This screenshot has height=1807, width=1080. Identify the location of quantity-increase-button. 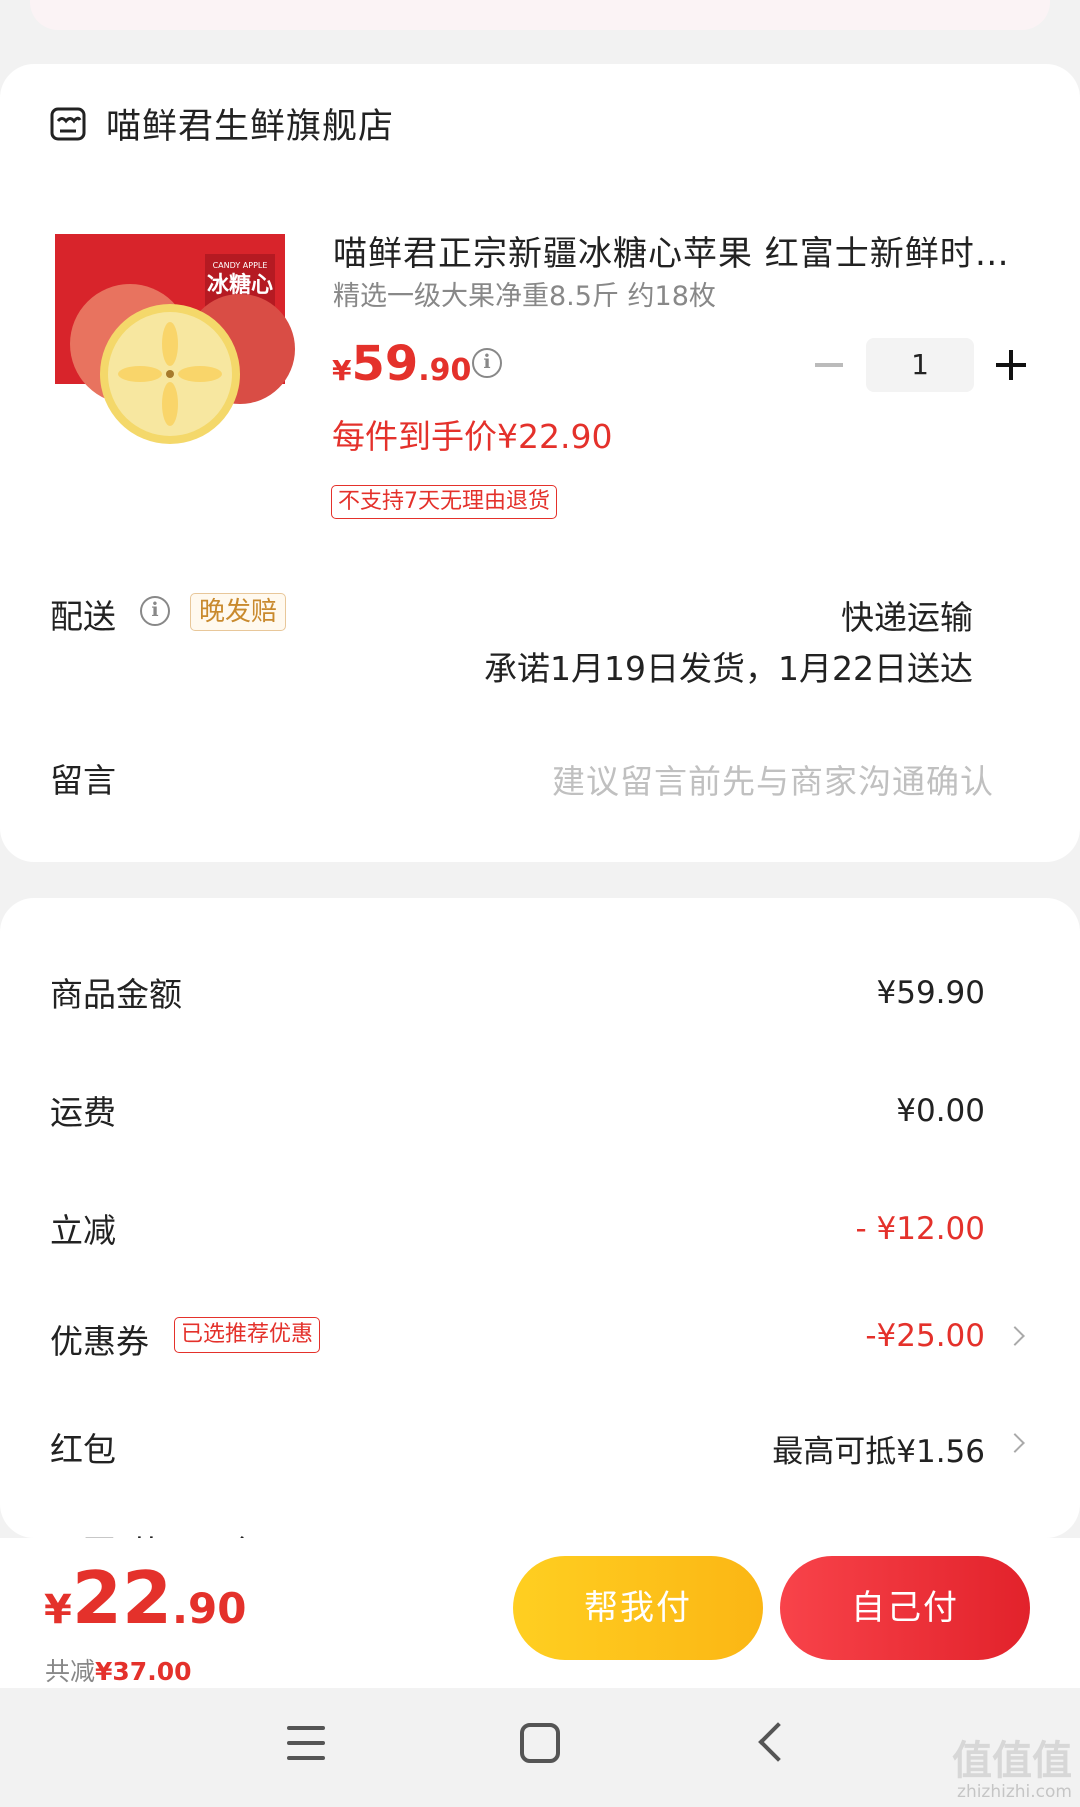
(1011, 365).